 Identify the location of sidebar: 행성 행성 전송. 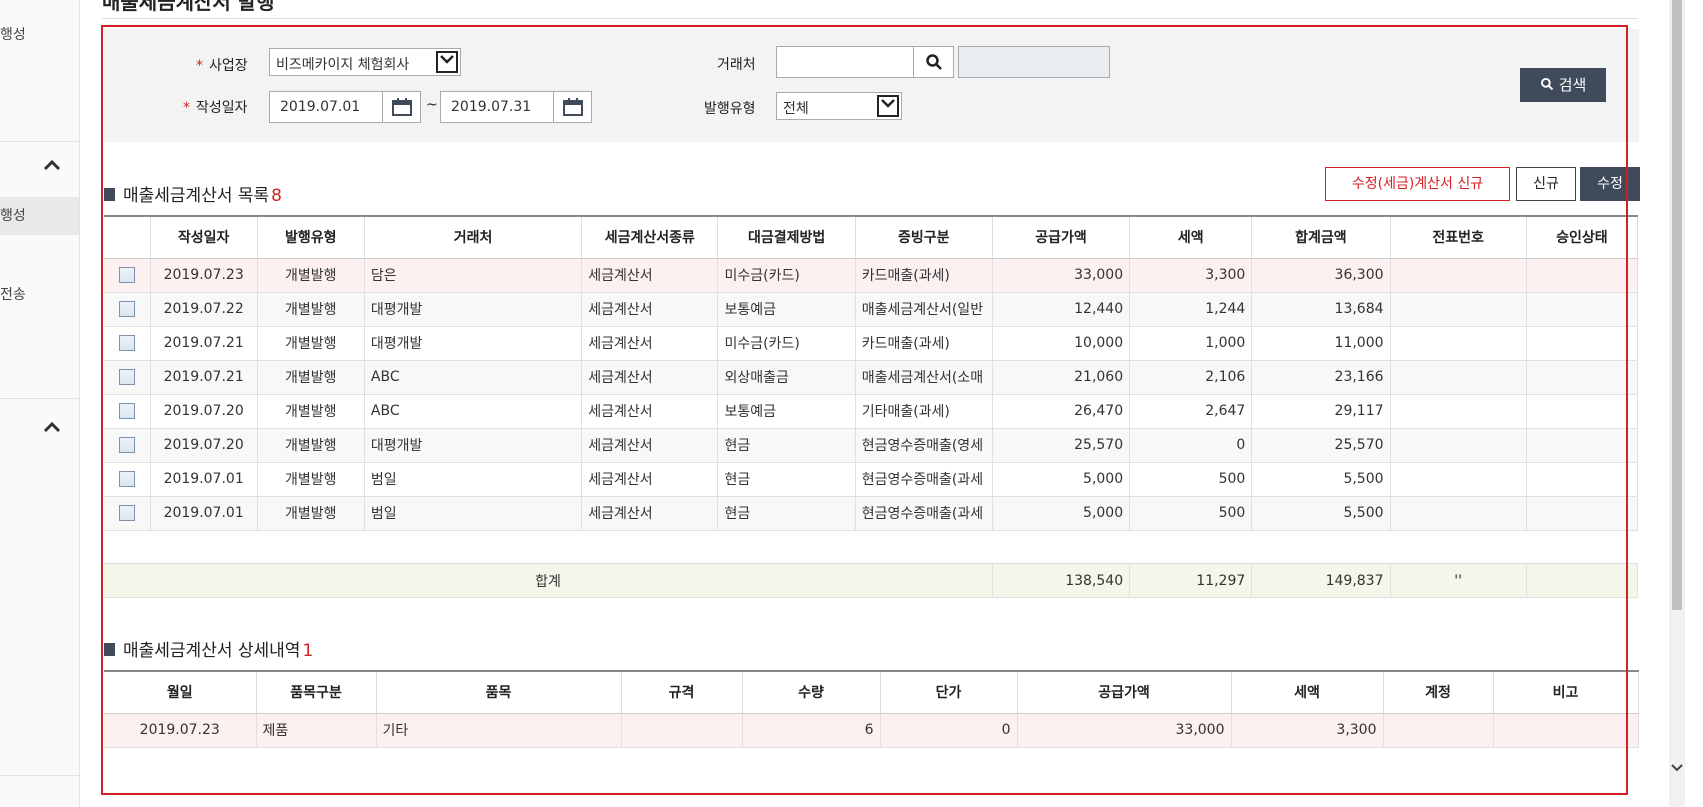
(40, 403).